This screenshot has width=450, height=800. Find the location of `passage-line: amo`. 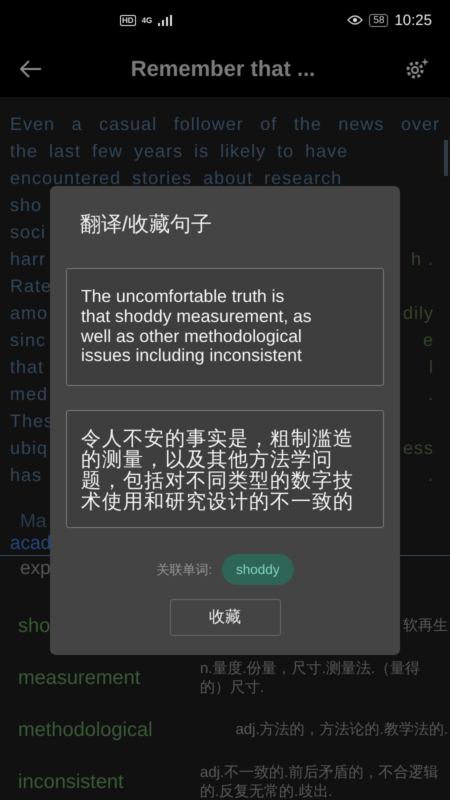

passage-line: amo is located at coordinates (29, 313).